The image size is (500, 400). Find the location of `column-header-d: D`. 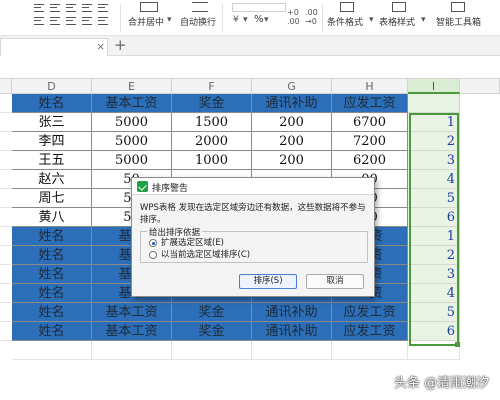

column-header-d: D is located at coordinates (52, 86).